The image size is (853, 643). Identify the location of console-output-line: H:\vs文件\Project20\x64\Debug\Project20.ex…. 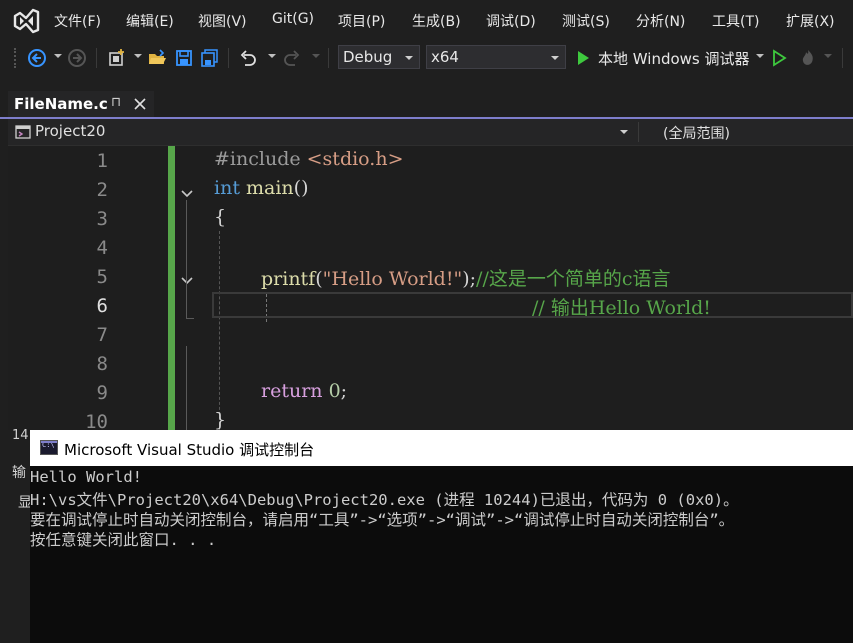
(384, 500).